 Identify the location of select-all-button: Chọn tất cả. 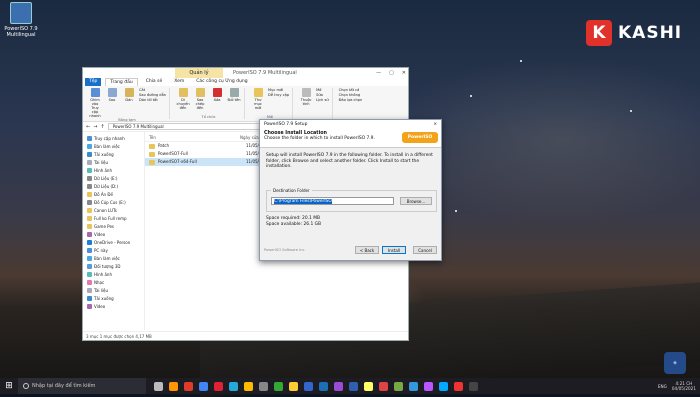
(351, 90).